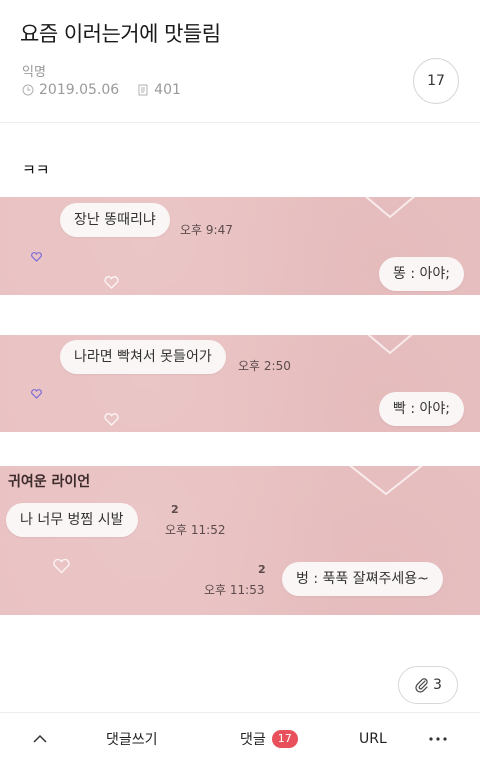 This screenshot has width=480, height=763. Describe the element at coordinates (421, 685) in the screenshot. I see `paperclip-icon` at that location.